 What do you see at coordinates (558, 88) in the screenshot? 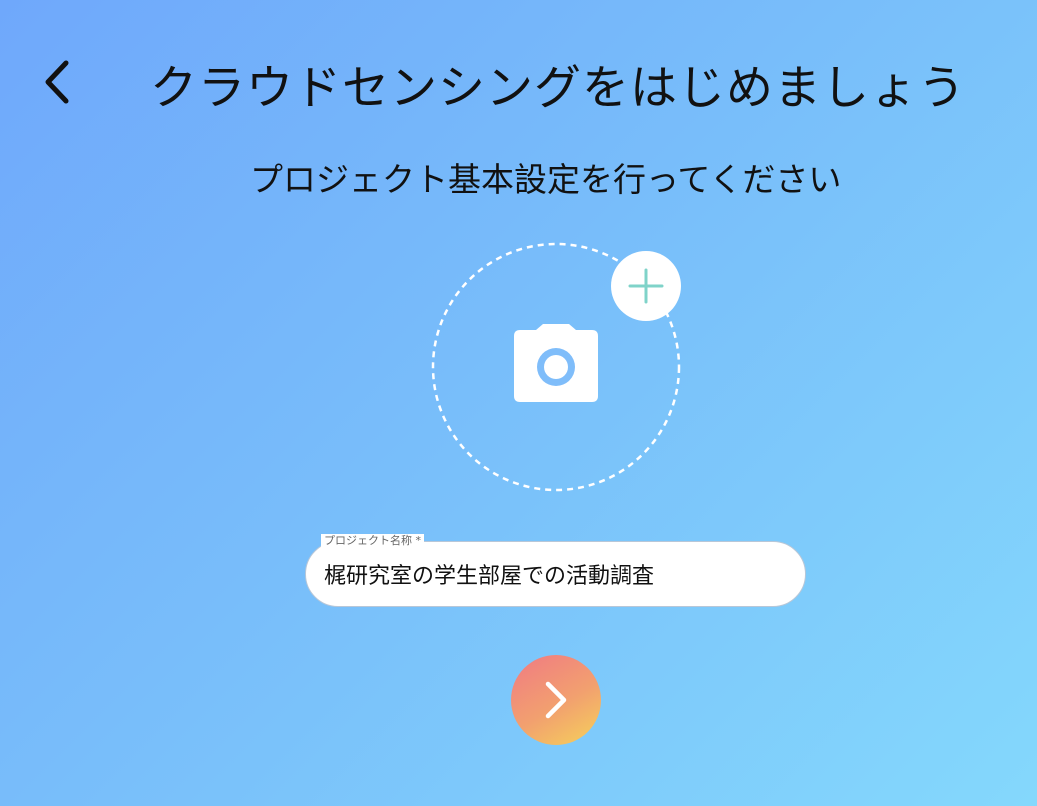
I see `page-title: クラウドセンシングをはじめましょう` at bounding box center [558, 88].